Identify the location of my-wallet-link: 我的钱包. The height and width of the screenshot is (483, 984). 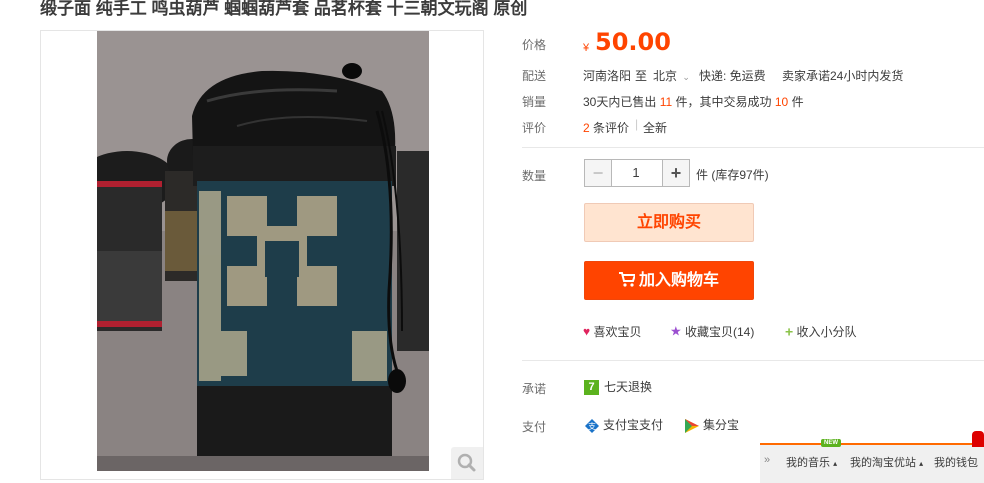
(956, 462).